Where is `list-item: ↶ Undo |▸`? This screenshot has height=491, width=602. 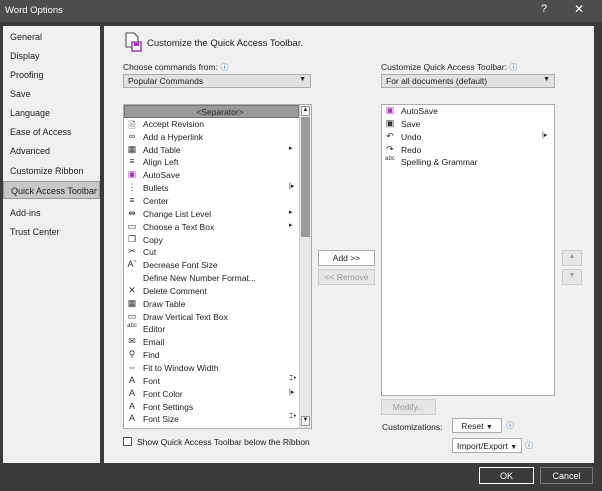
list-item: ↶ Undo |▸ is located at coordinates (468, 137).